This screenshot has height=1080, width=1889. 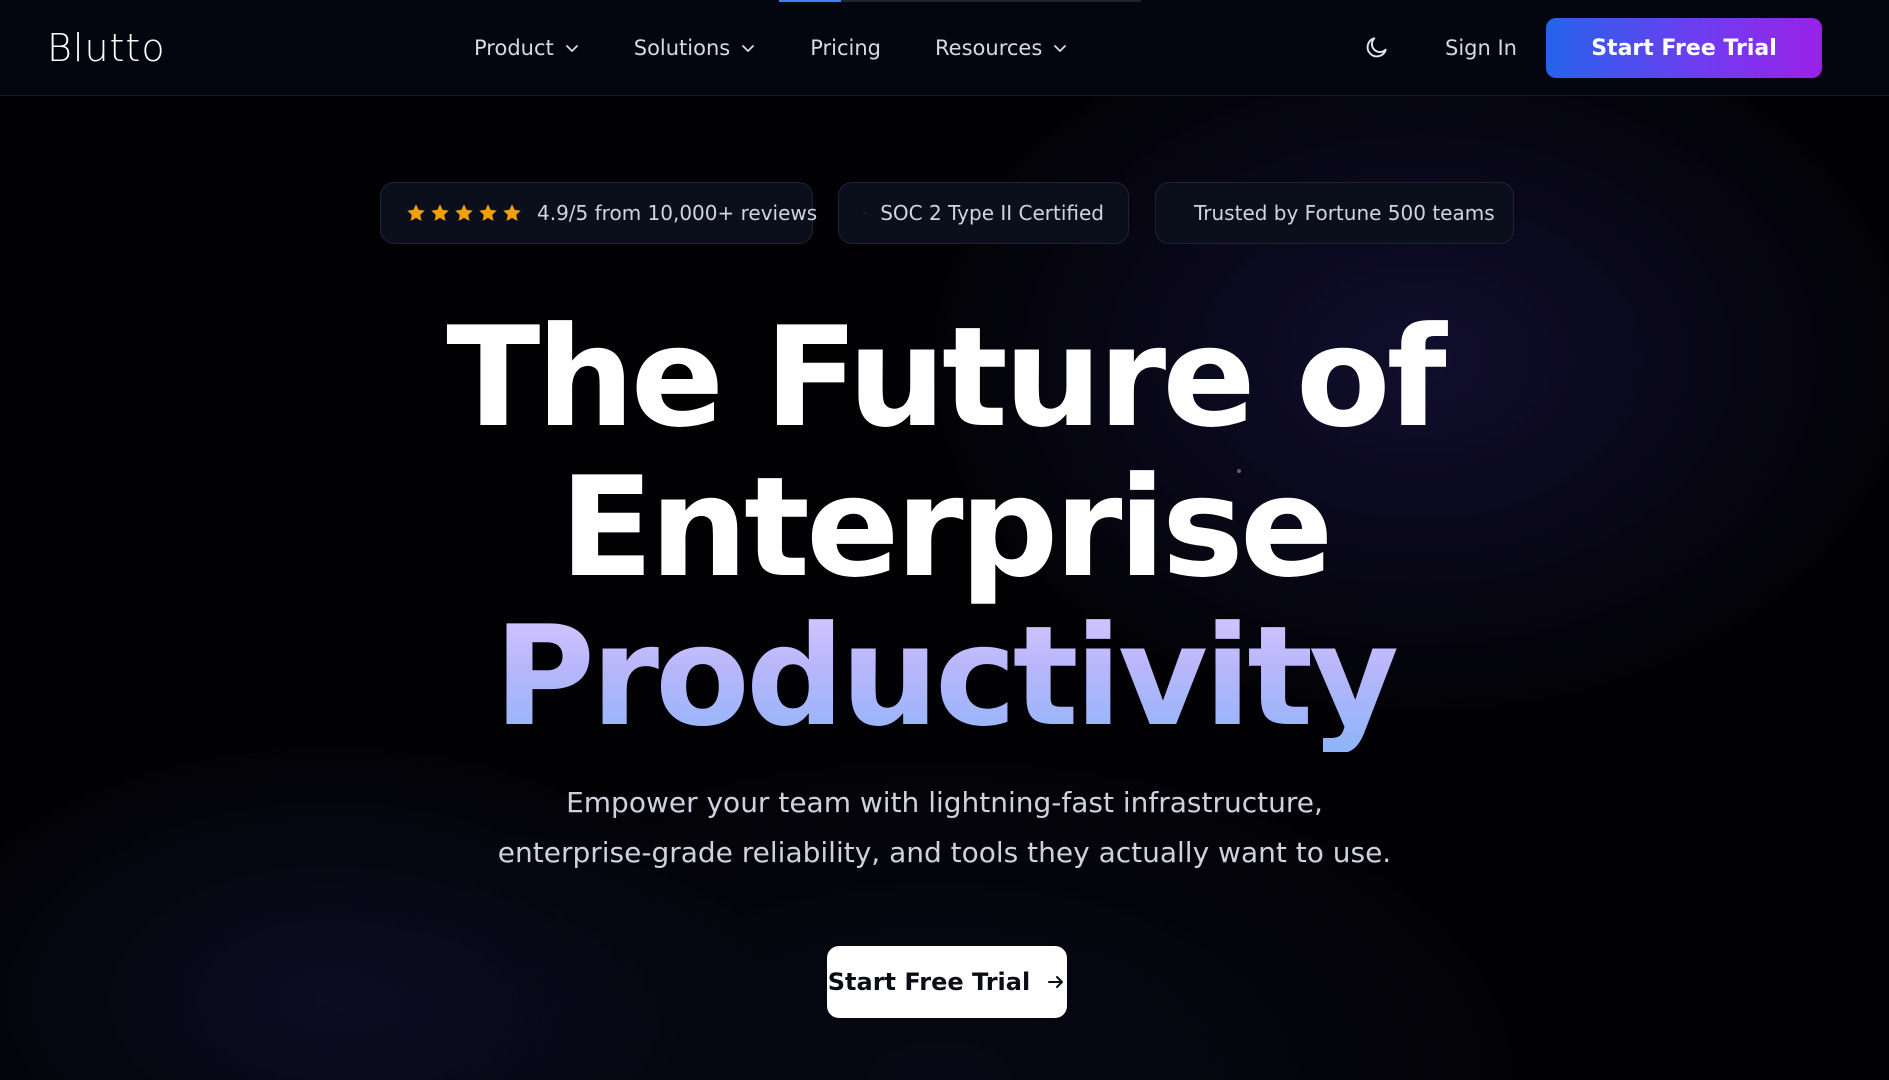 I want to click on nav-pricing: Pricing, so click(x=845, y=48).